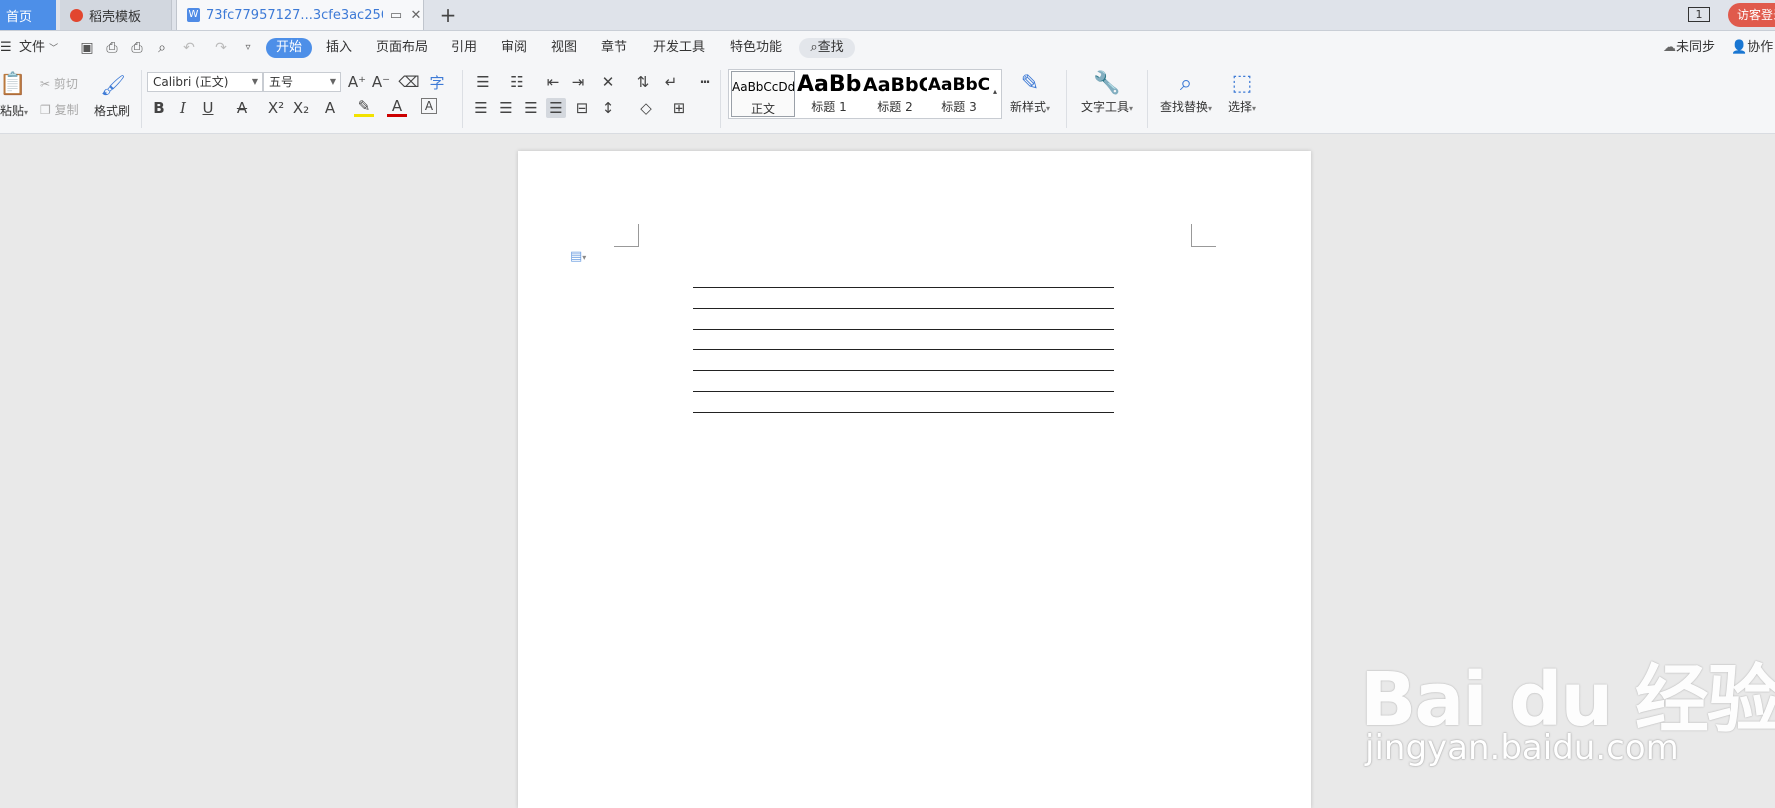 This screenshot has width=1775, height=808. I want to click on menu-review: 审阅, so click(514, 48).